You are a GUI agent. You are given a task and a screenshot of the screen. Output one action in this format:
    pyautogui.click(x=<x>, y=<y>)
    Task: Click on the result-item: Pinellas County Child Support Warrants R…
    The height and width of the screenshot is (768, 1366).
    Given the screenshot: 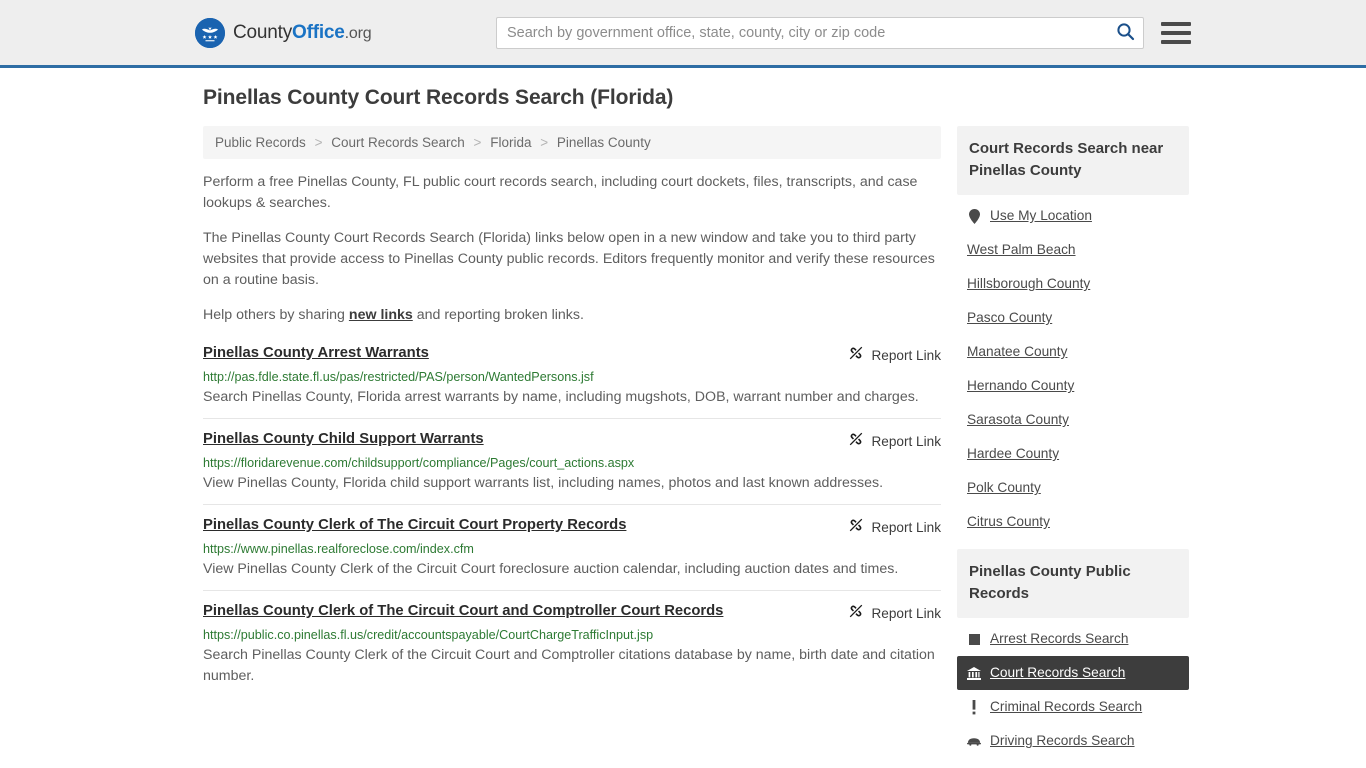 What is the action you would take?
    pyautogui.click(x=572, y=461)
    